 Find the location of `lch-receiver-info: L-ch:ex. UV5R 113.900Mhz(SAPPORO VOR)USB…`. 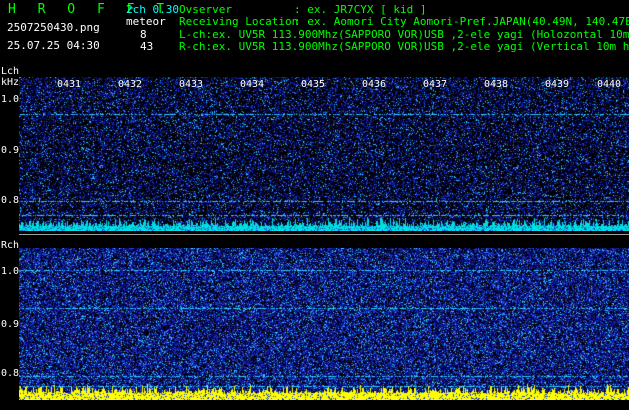

lch-receiver-info: L-ch:ex. UV5R 113.900Mhz(SAPPORO VOR)USB… is located at coordinates (404, 34).